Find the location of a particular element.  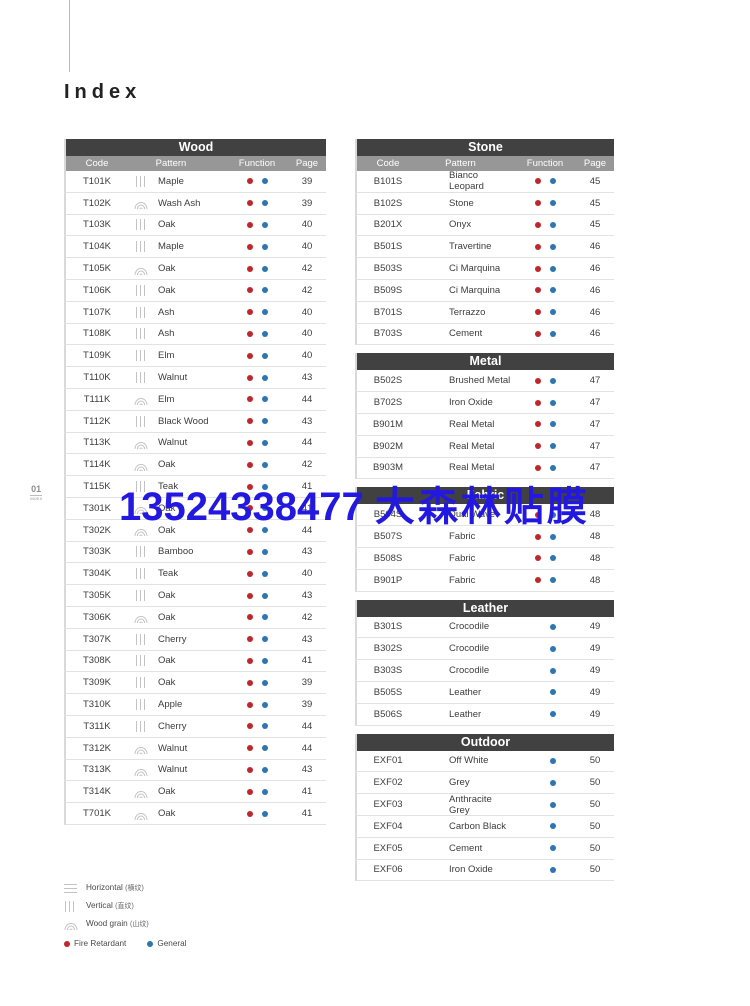

table-row: T107K Ash 40 is located at coordinates (195, 312).